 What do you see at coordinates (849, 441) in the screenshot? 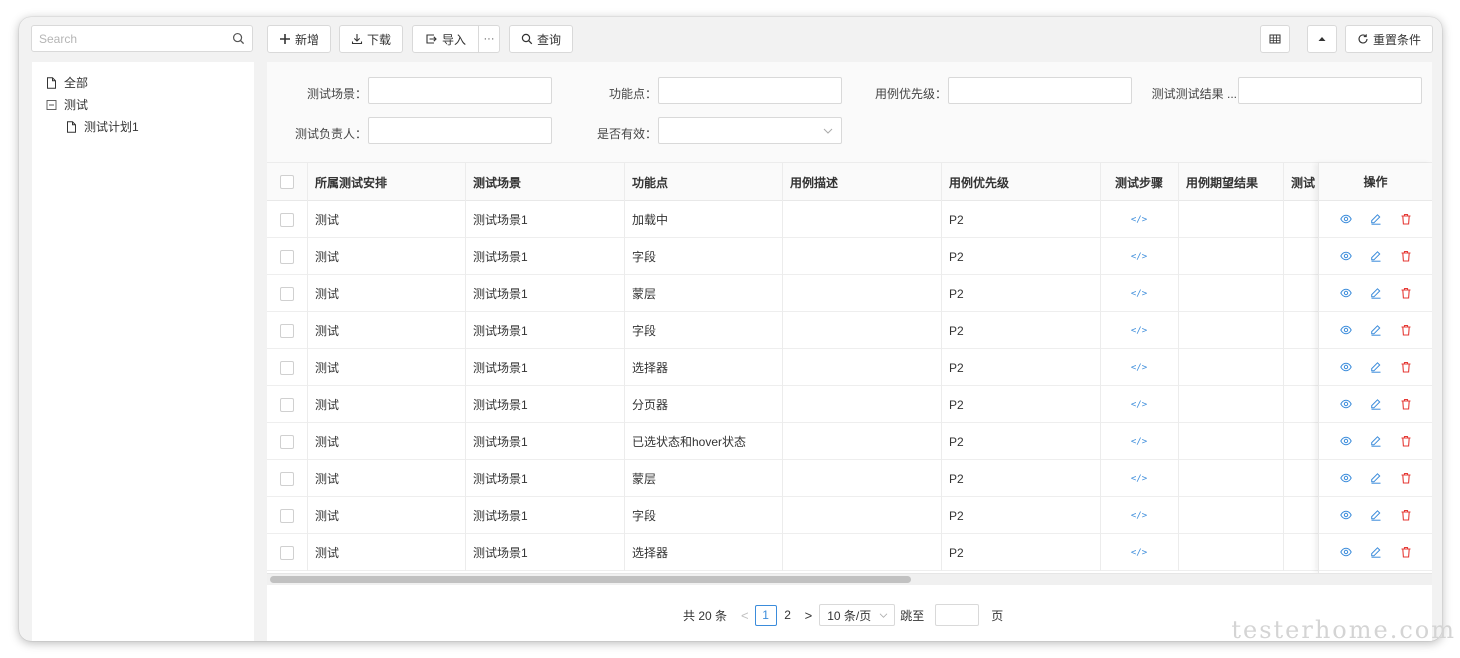
I see `table-row: 测试 测试场景1 已选状态和hover状态 P2 </>` at bounding box center [849, 441].